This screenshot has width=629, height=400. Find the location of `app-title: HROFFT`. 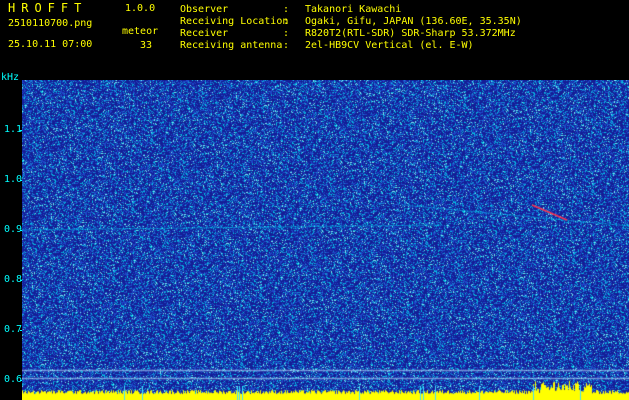

app-title: HROFFT is located at coordinates (48, 8).